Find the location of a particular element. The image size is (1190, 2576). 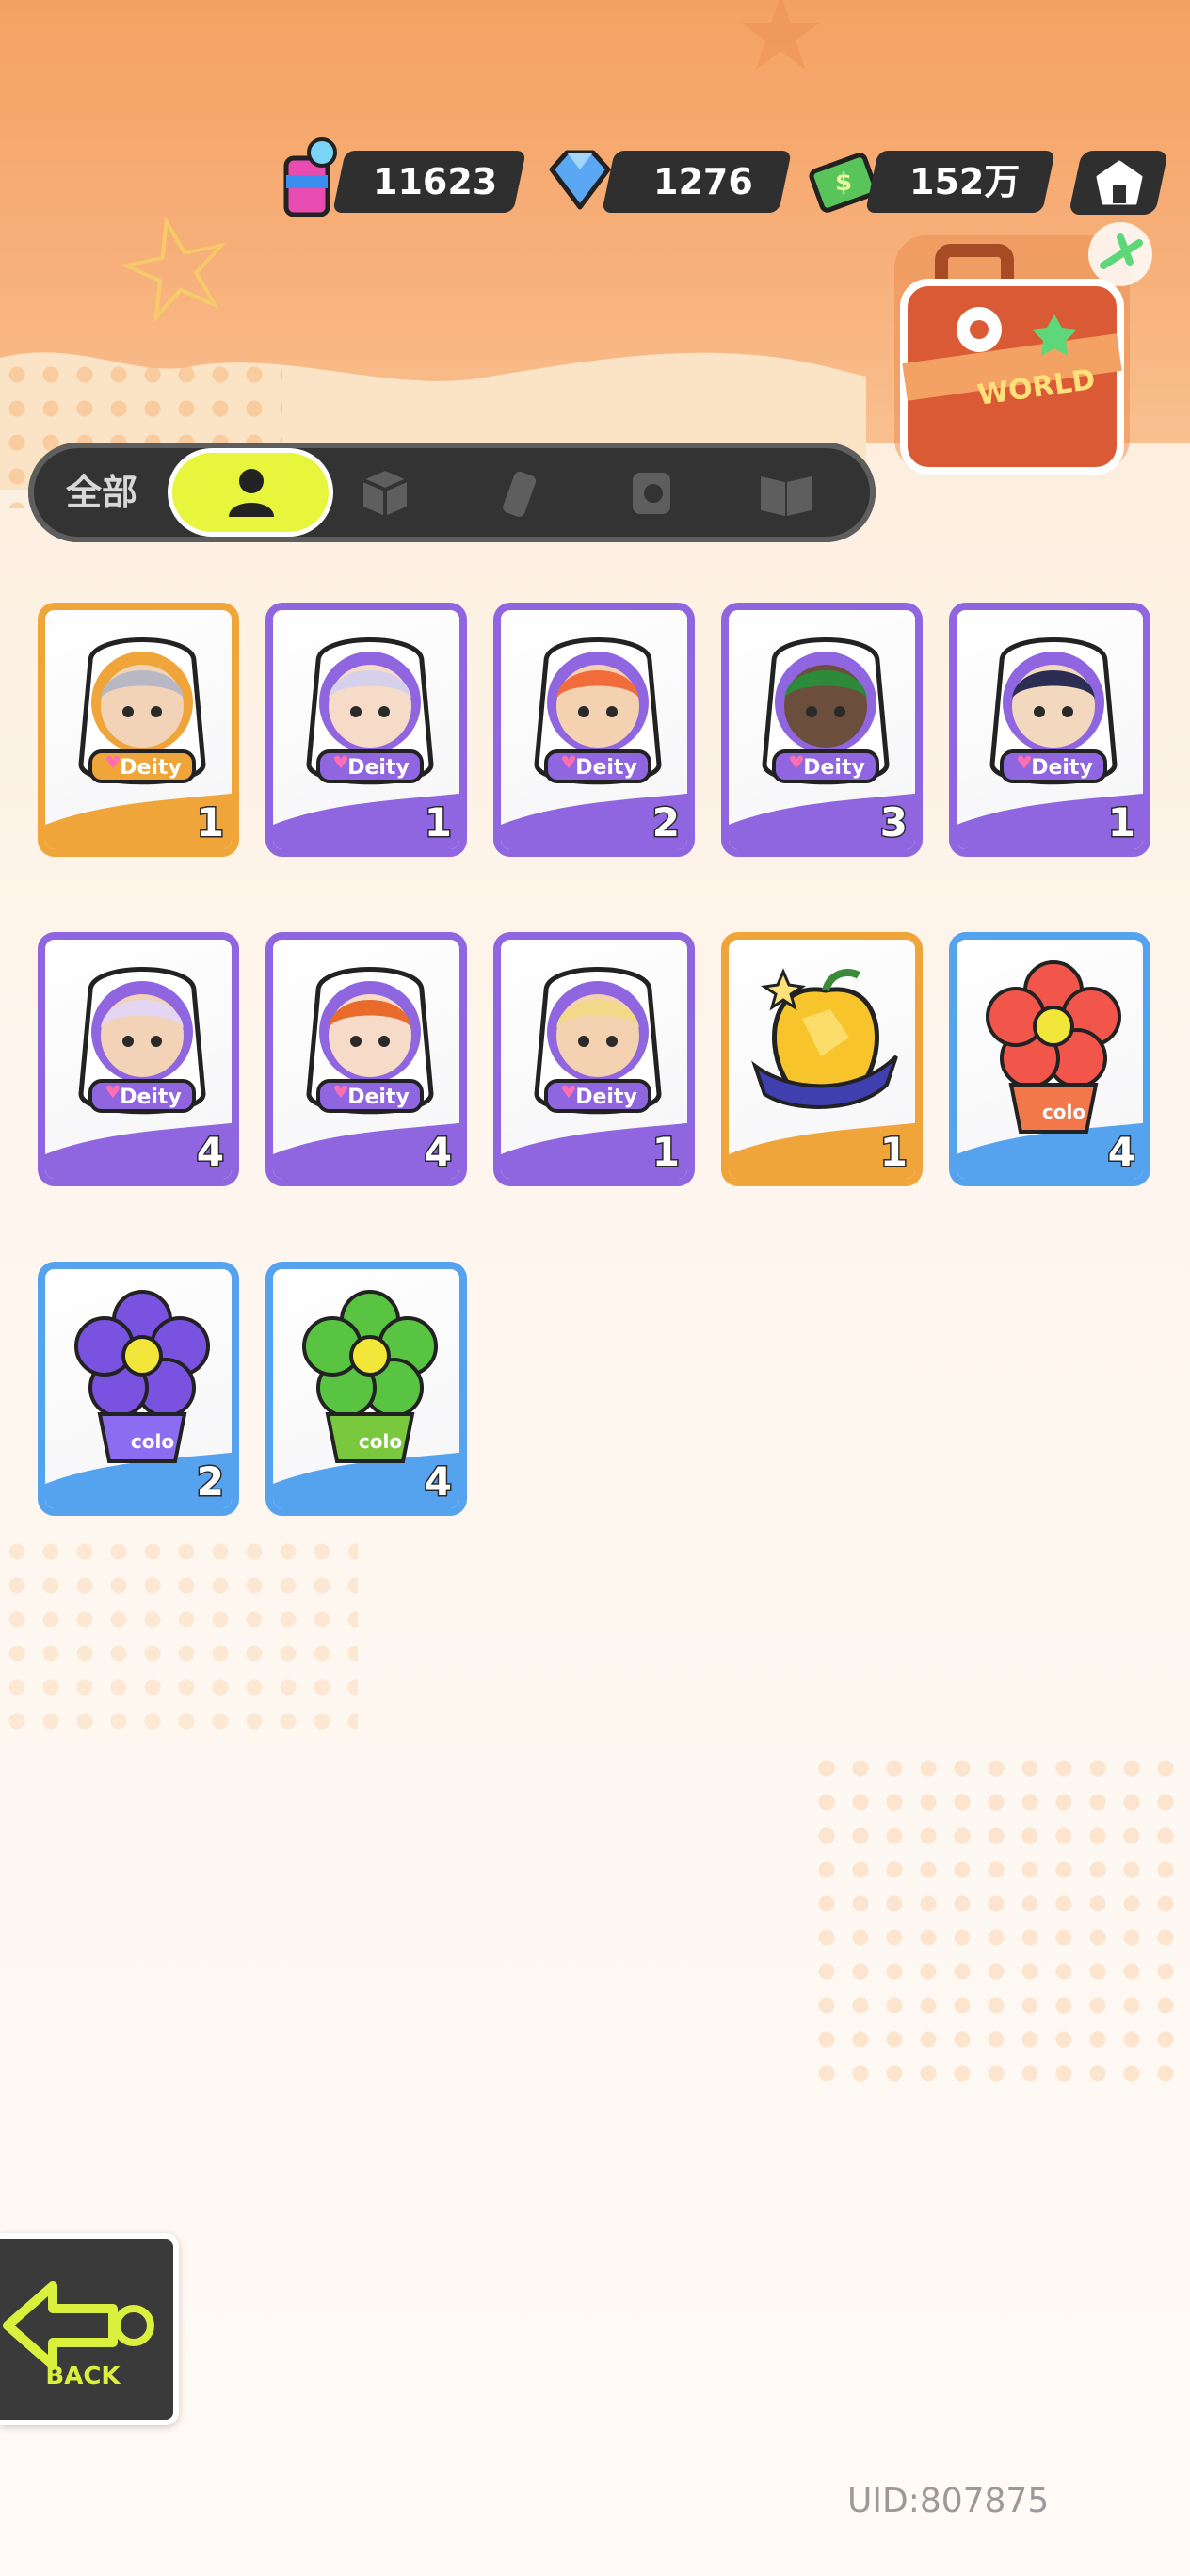

item-card: Deity 2 is located at coordinates (594, 730).